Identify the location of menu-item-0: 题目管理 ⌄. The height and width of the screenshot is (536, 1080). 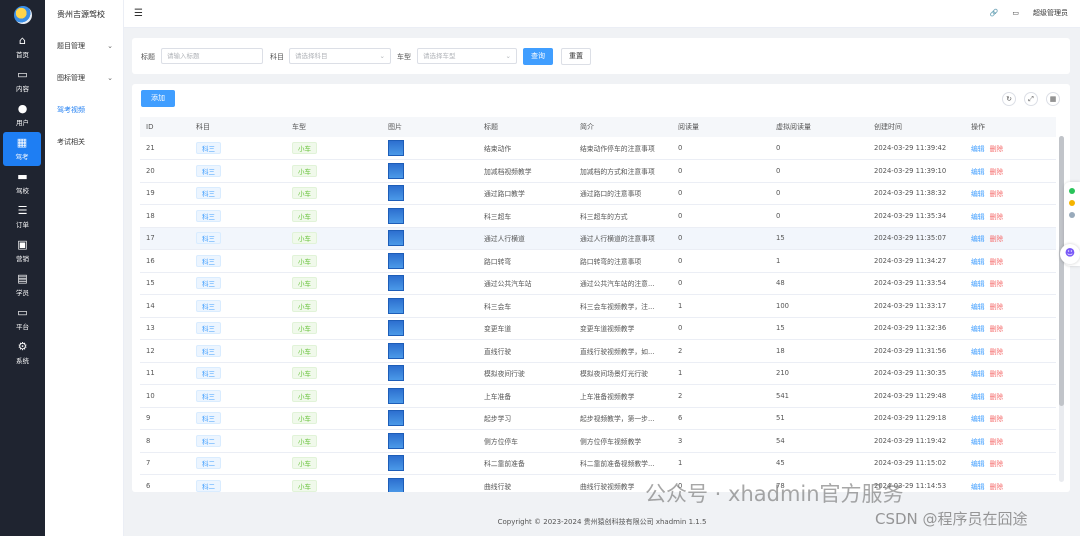
(84, 46).